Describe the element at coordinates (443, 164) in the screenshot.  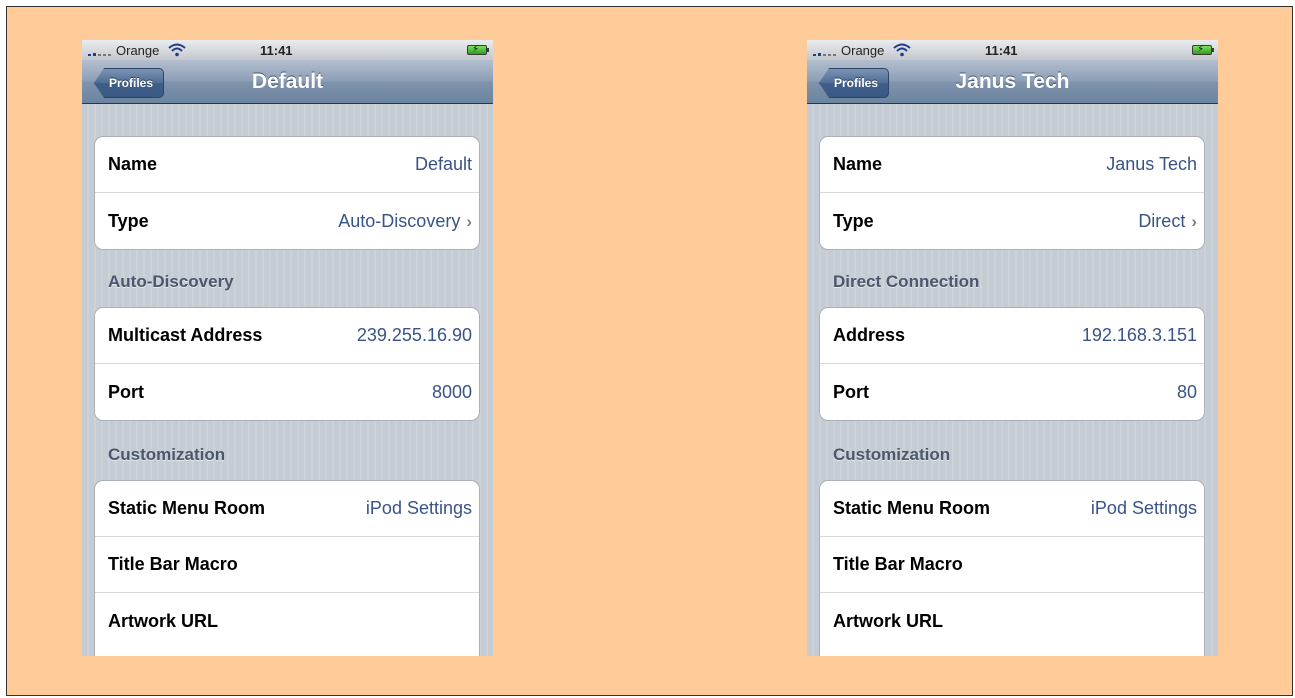
I see `name-value: Default` at that location.